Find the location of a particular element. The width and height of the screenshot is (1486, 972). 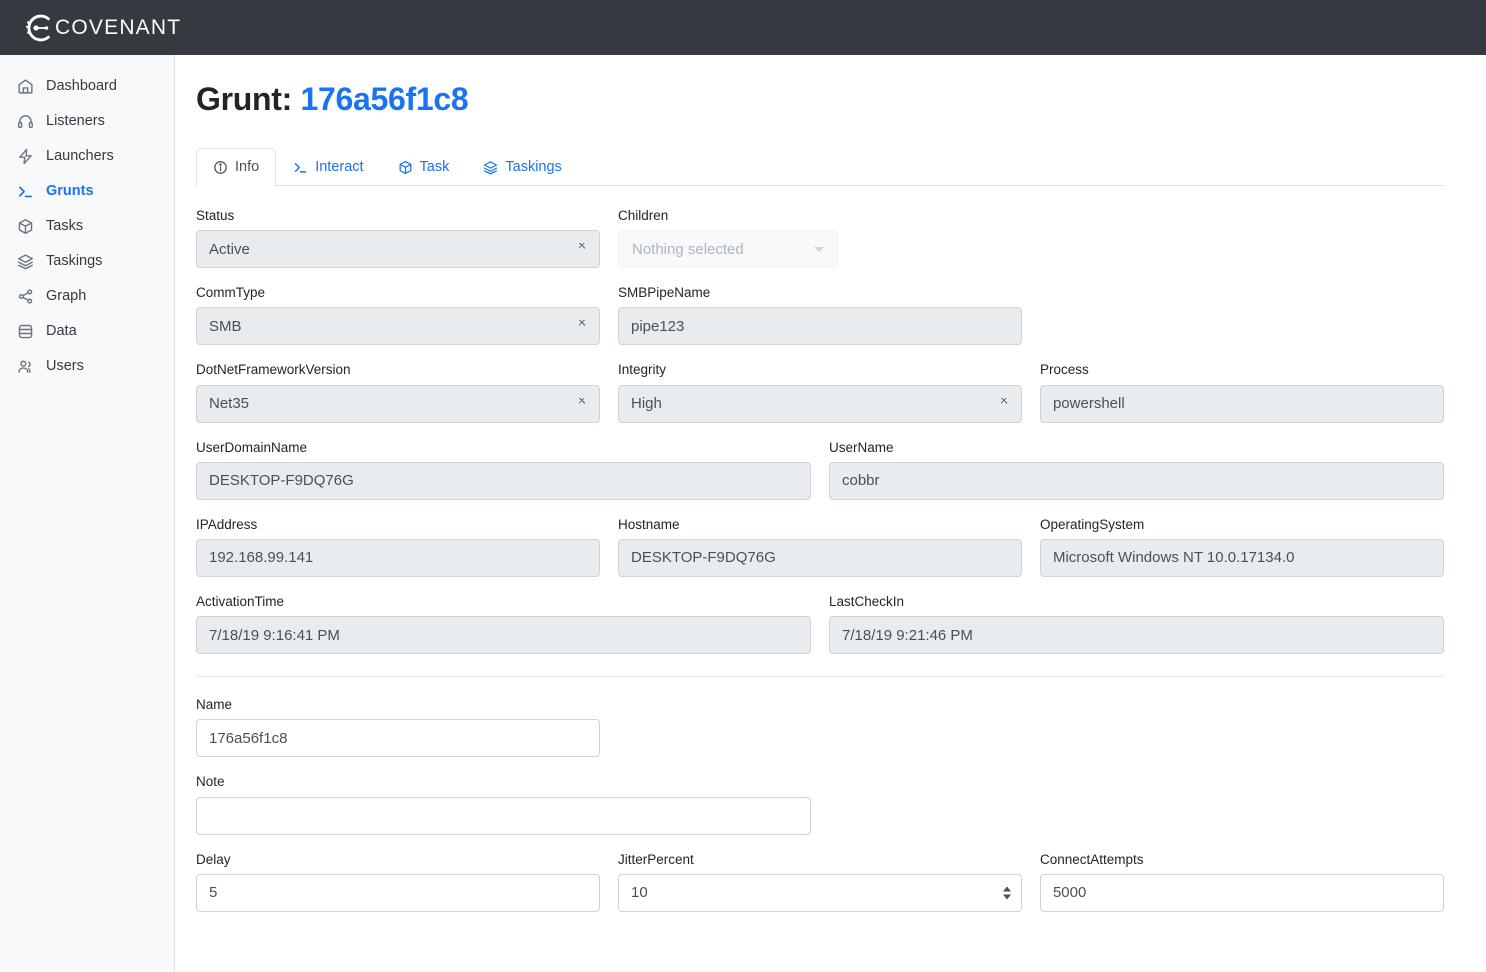

field-label: CommType is located at coordinates (231, 293).